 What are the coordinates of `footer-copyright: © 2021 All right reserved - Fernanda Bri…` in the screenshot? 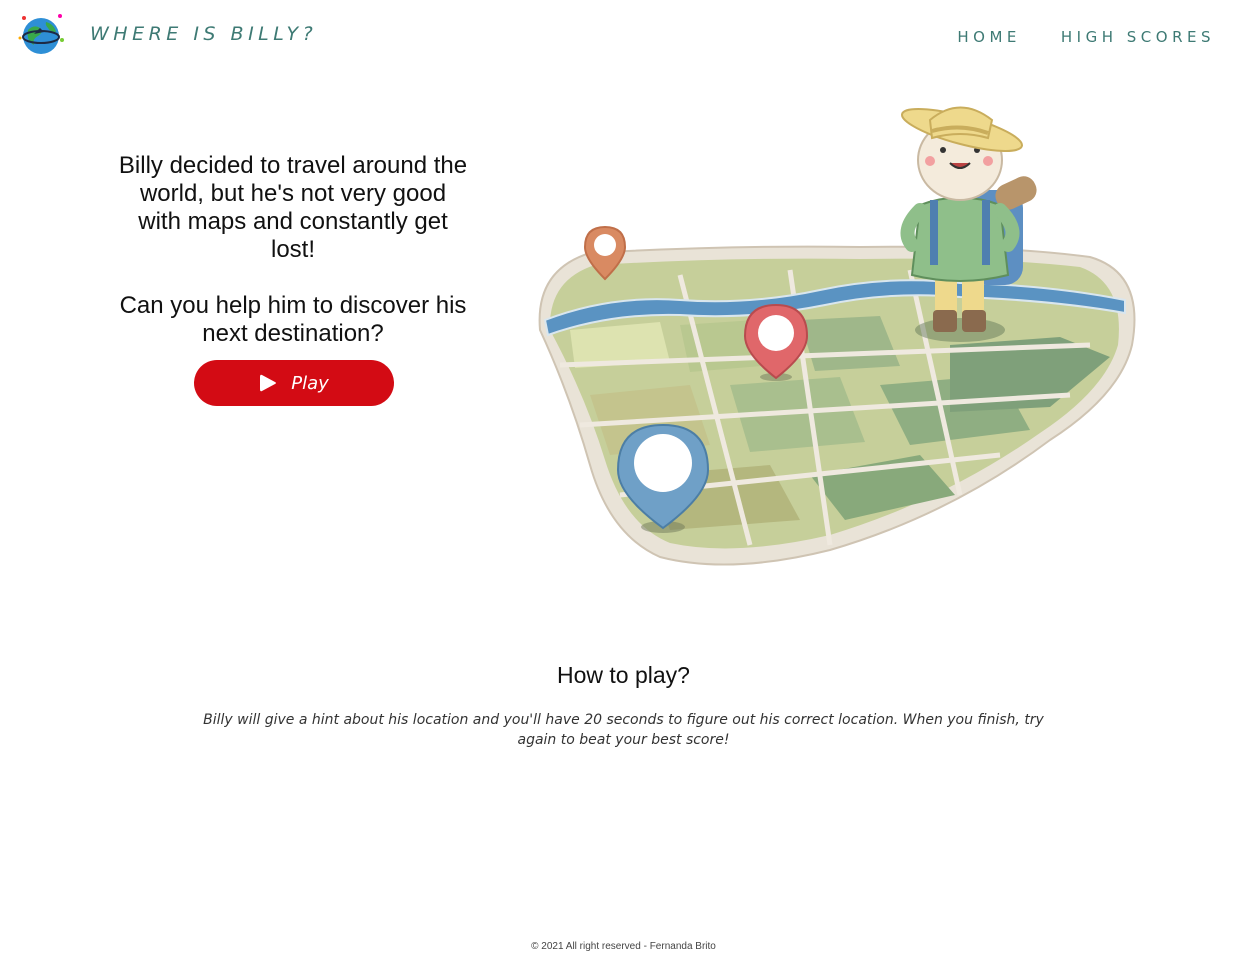 It's located at (623, 946).